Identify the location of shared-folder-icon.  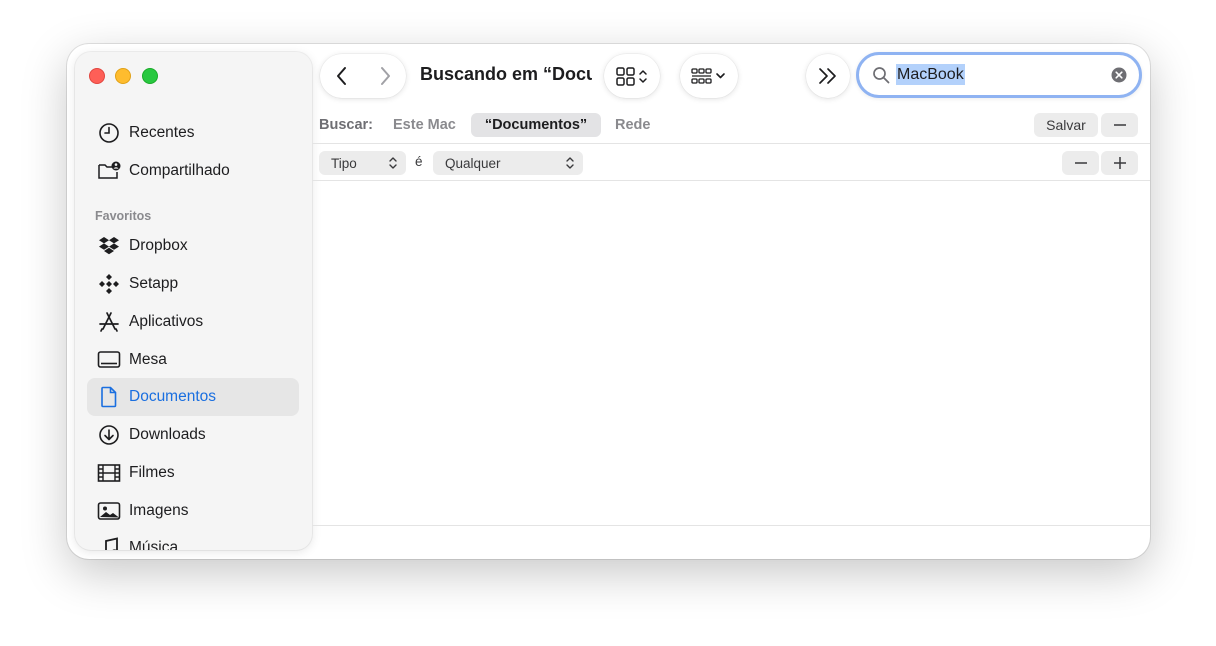
(109, 171).